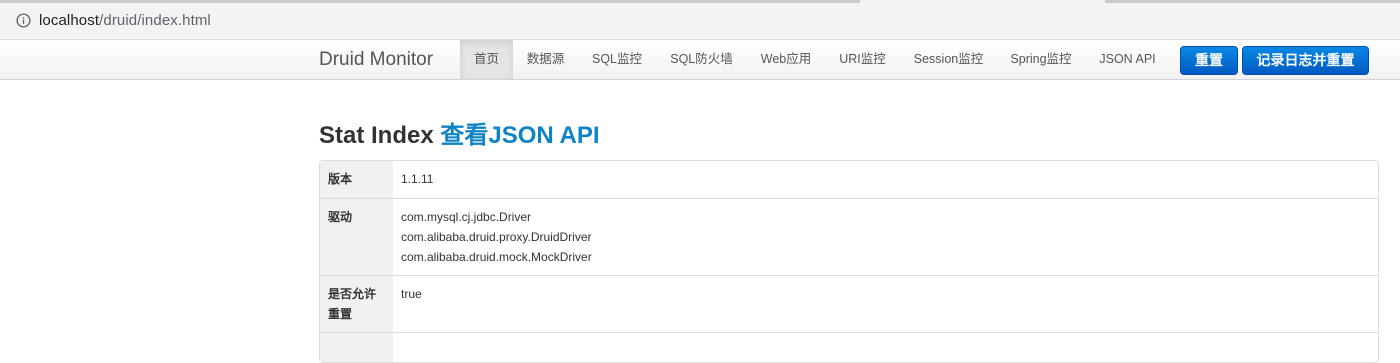 This screenshot has width=1400, height=363. I want to click on driver-value: com.alibaba.druid.mock.MockDriver, so click(496, 257).